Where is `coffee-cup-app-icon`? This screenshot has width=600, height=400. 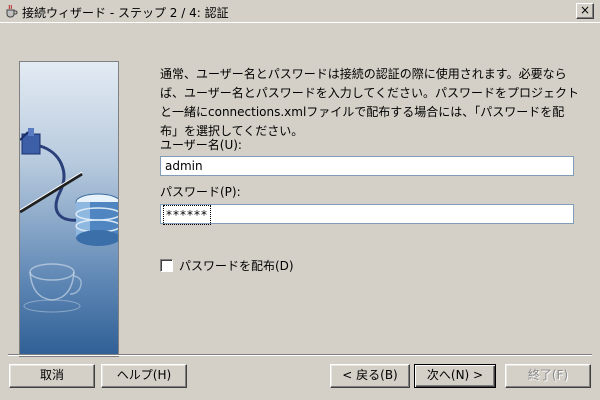
coffee-cup-app-icon is located at coordinates (12, 11).